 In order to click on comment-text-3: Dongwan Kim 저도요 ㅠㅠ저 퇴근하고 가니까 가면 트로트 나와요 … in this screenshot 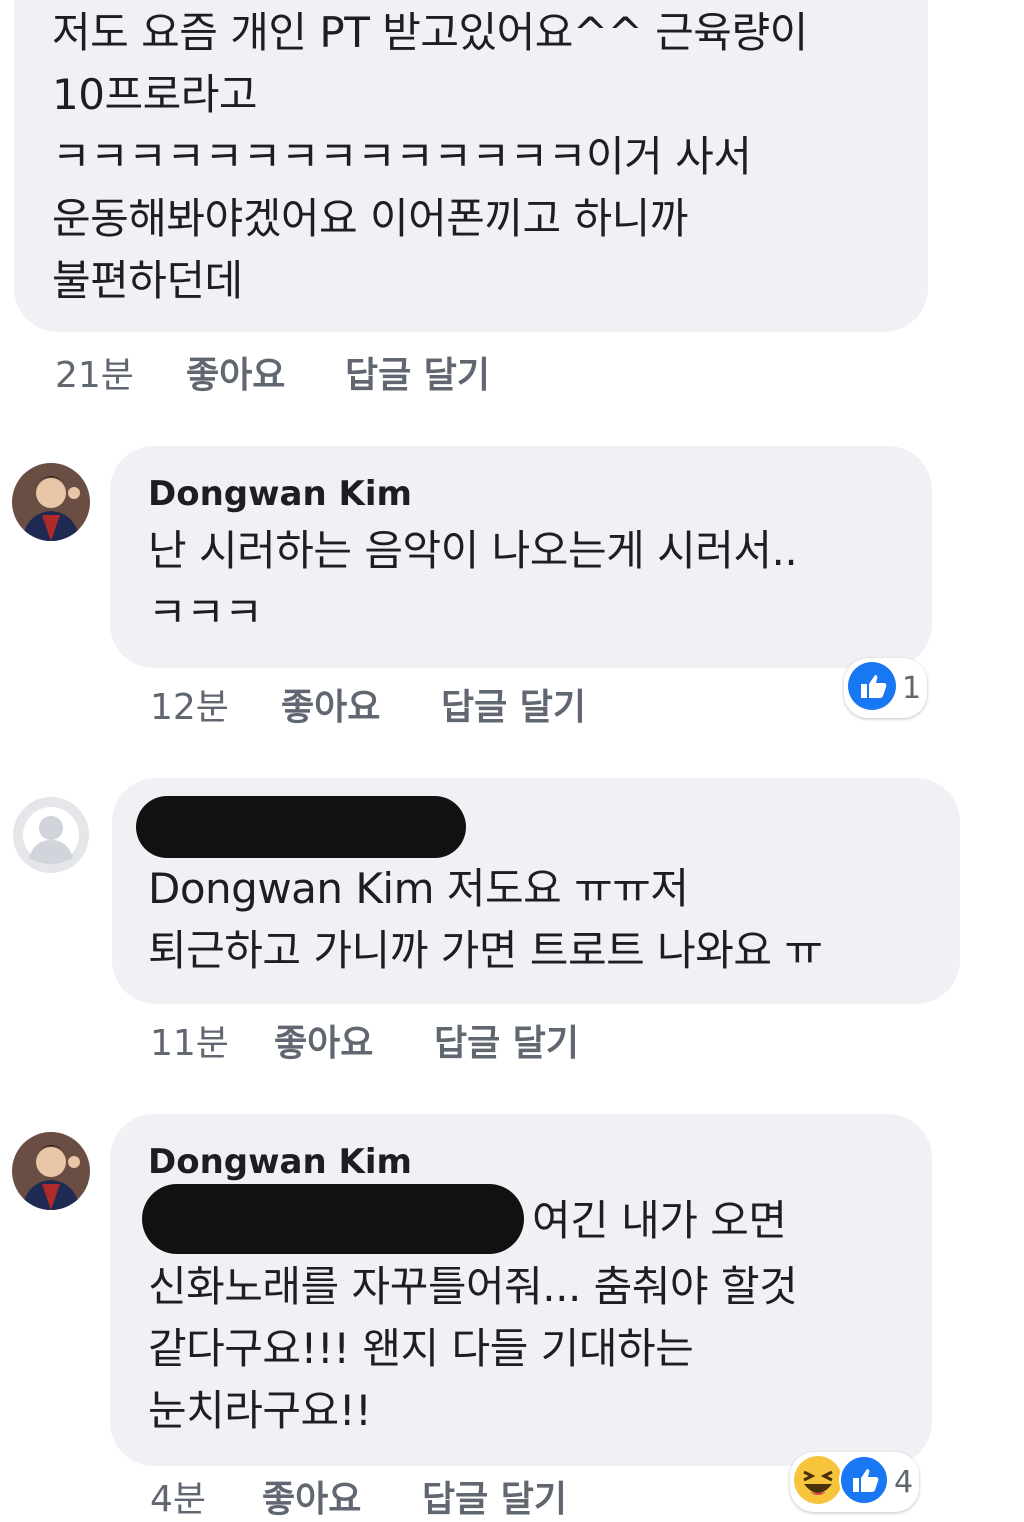, I will do `click(485, 919)`.